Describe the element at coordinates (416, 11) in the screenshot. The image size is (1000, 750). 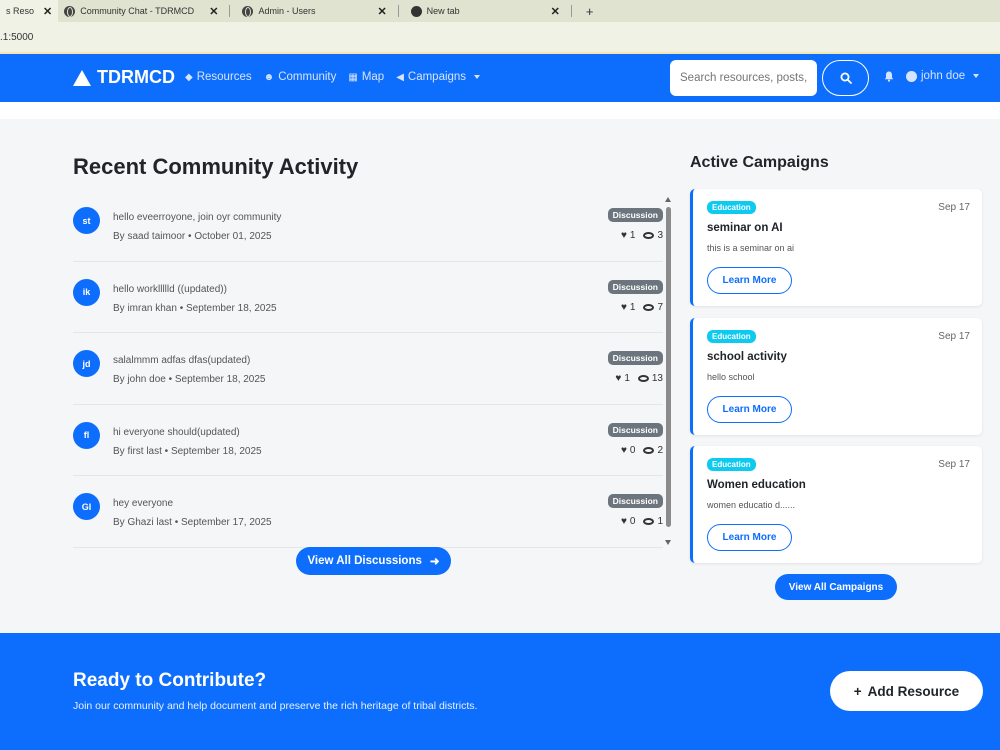
I see `chrome-icon` at that location.